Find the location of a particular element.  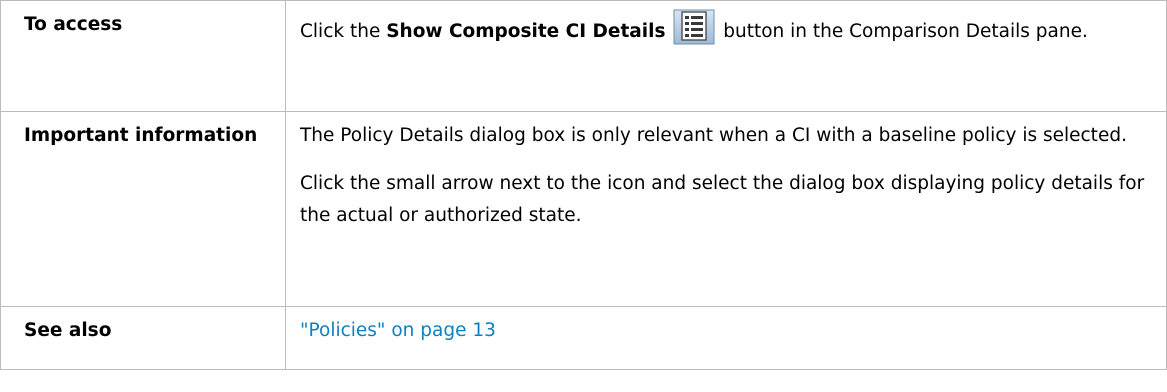

text-prefix: Click the is located at coordinates (343, 31).